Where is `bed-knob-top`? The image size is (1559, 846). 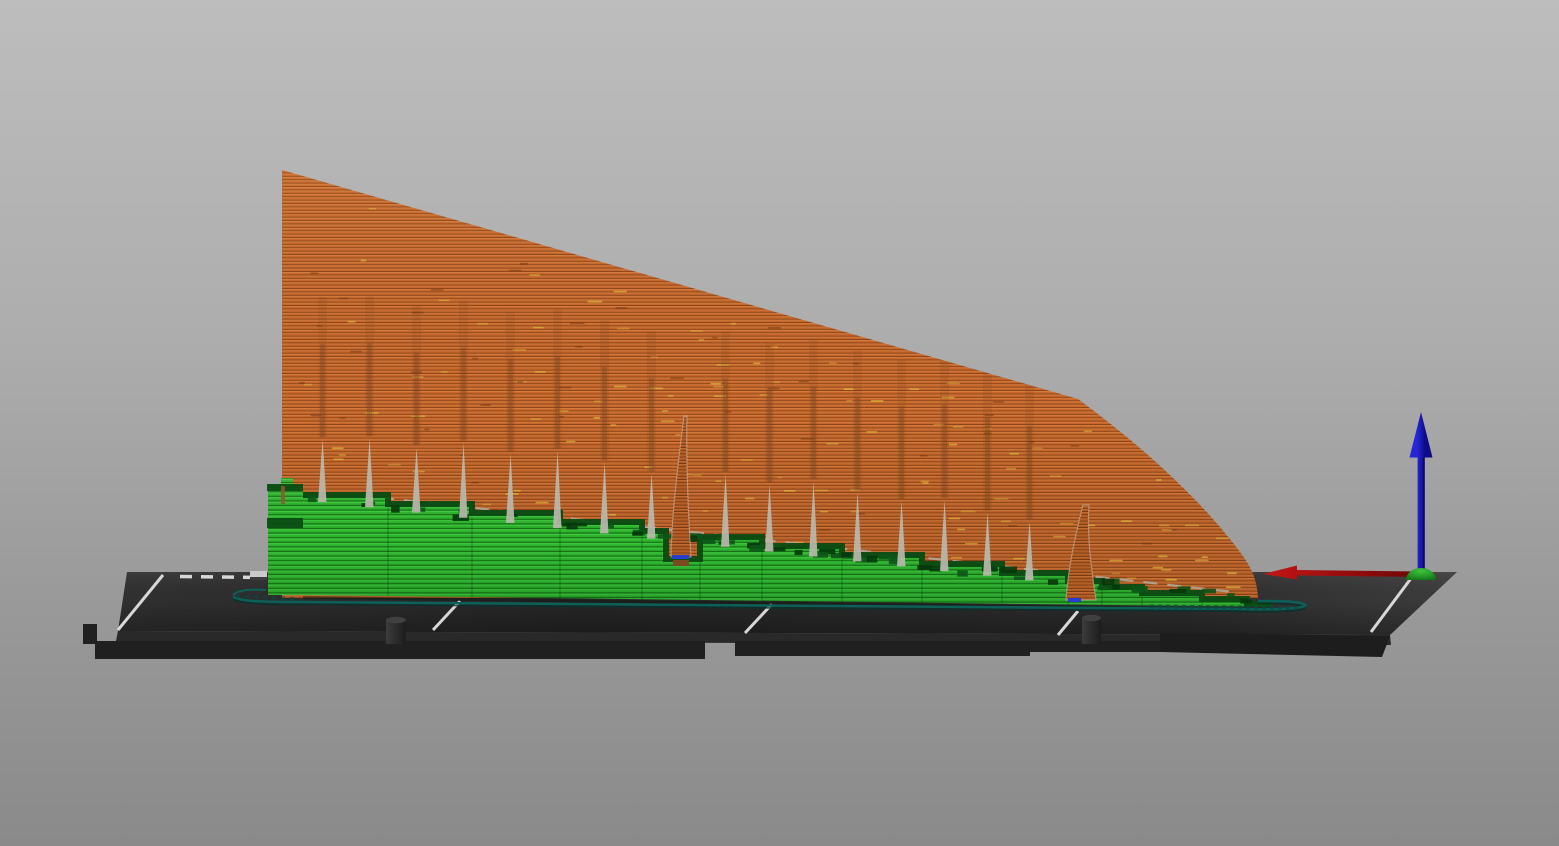 bed-knob-top is located at coordinates (1091, 618).